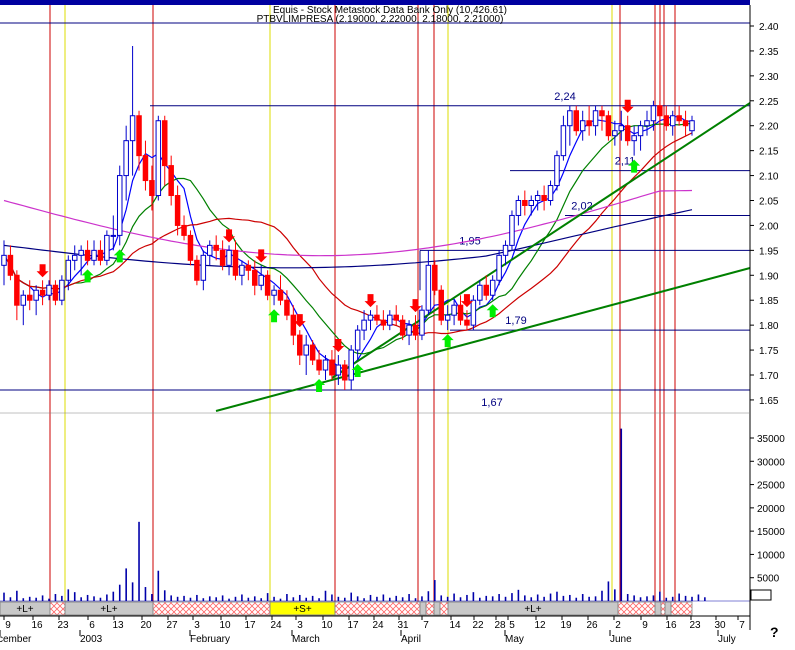 The height and width of the screenshot is (650, 795). Describe the element at coordinates (8, 625) in the screenshot. I see `x-tick-label: 9` at that location.